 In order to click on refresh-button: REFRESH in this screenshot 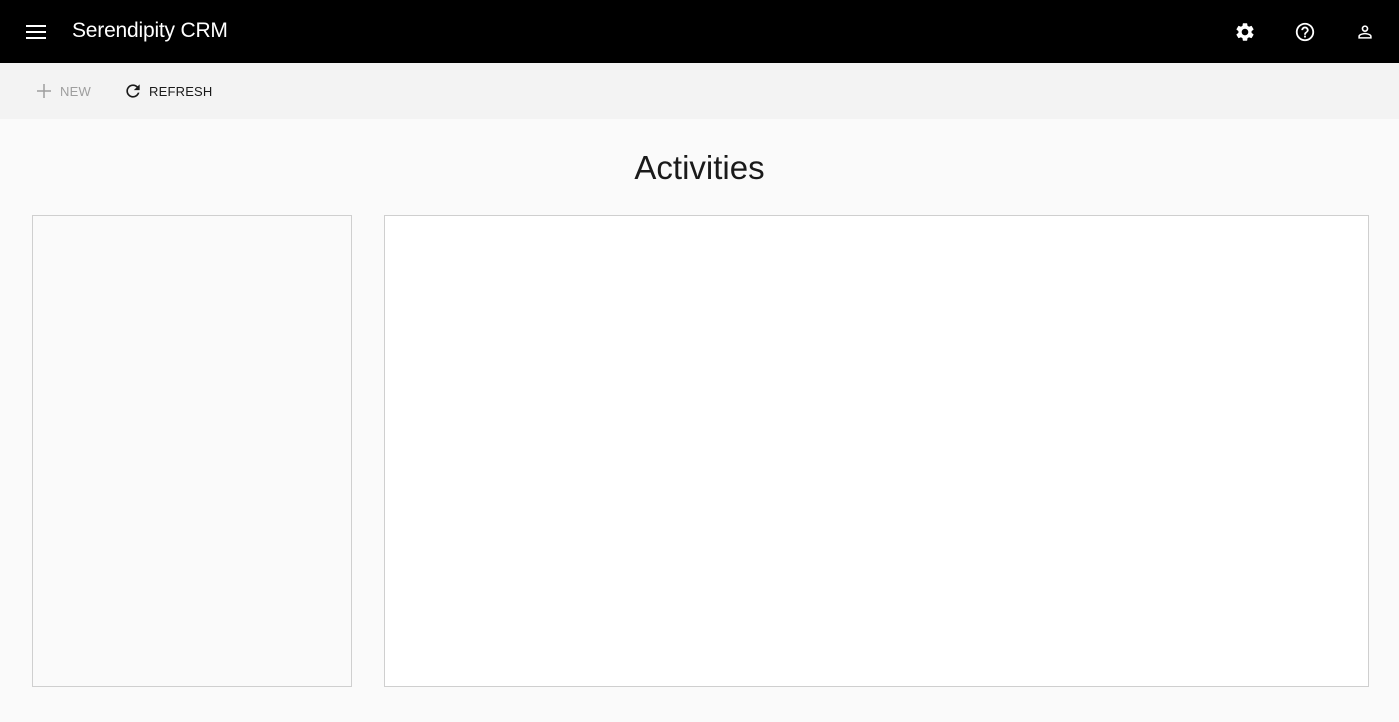, I will do `click(168, 91)`.